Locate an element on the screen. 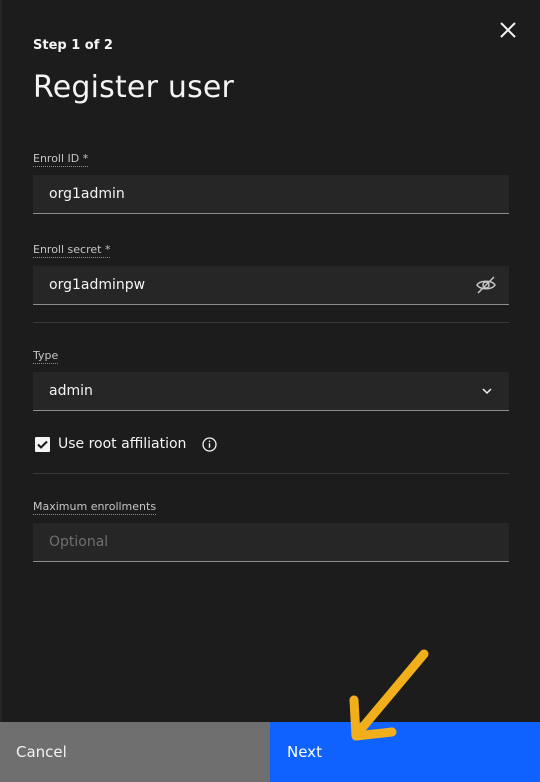 The width and height of the screenshot is (540, 782). eye-off-icon is located at coordinates (486, 285).